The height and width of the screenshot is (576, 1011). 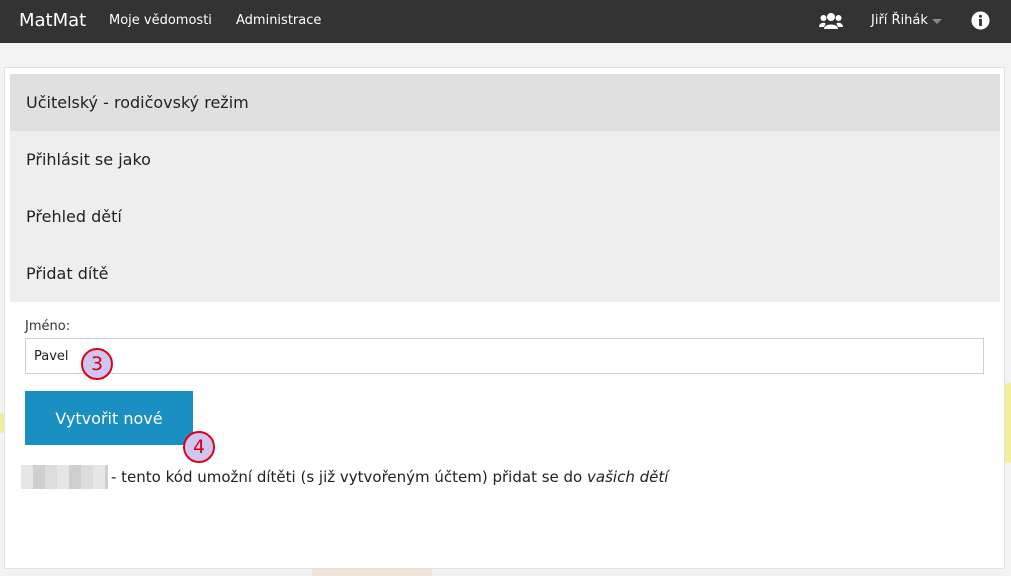 What do you see at coordinates (48, 326) in the screenshot?
I see `name-label: Jméno:` at bounding box center [48, 326].